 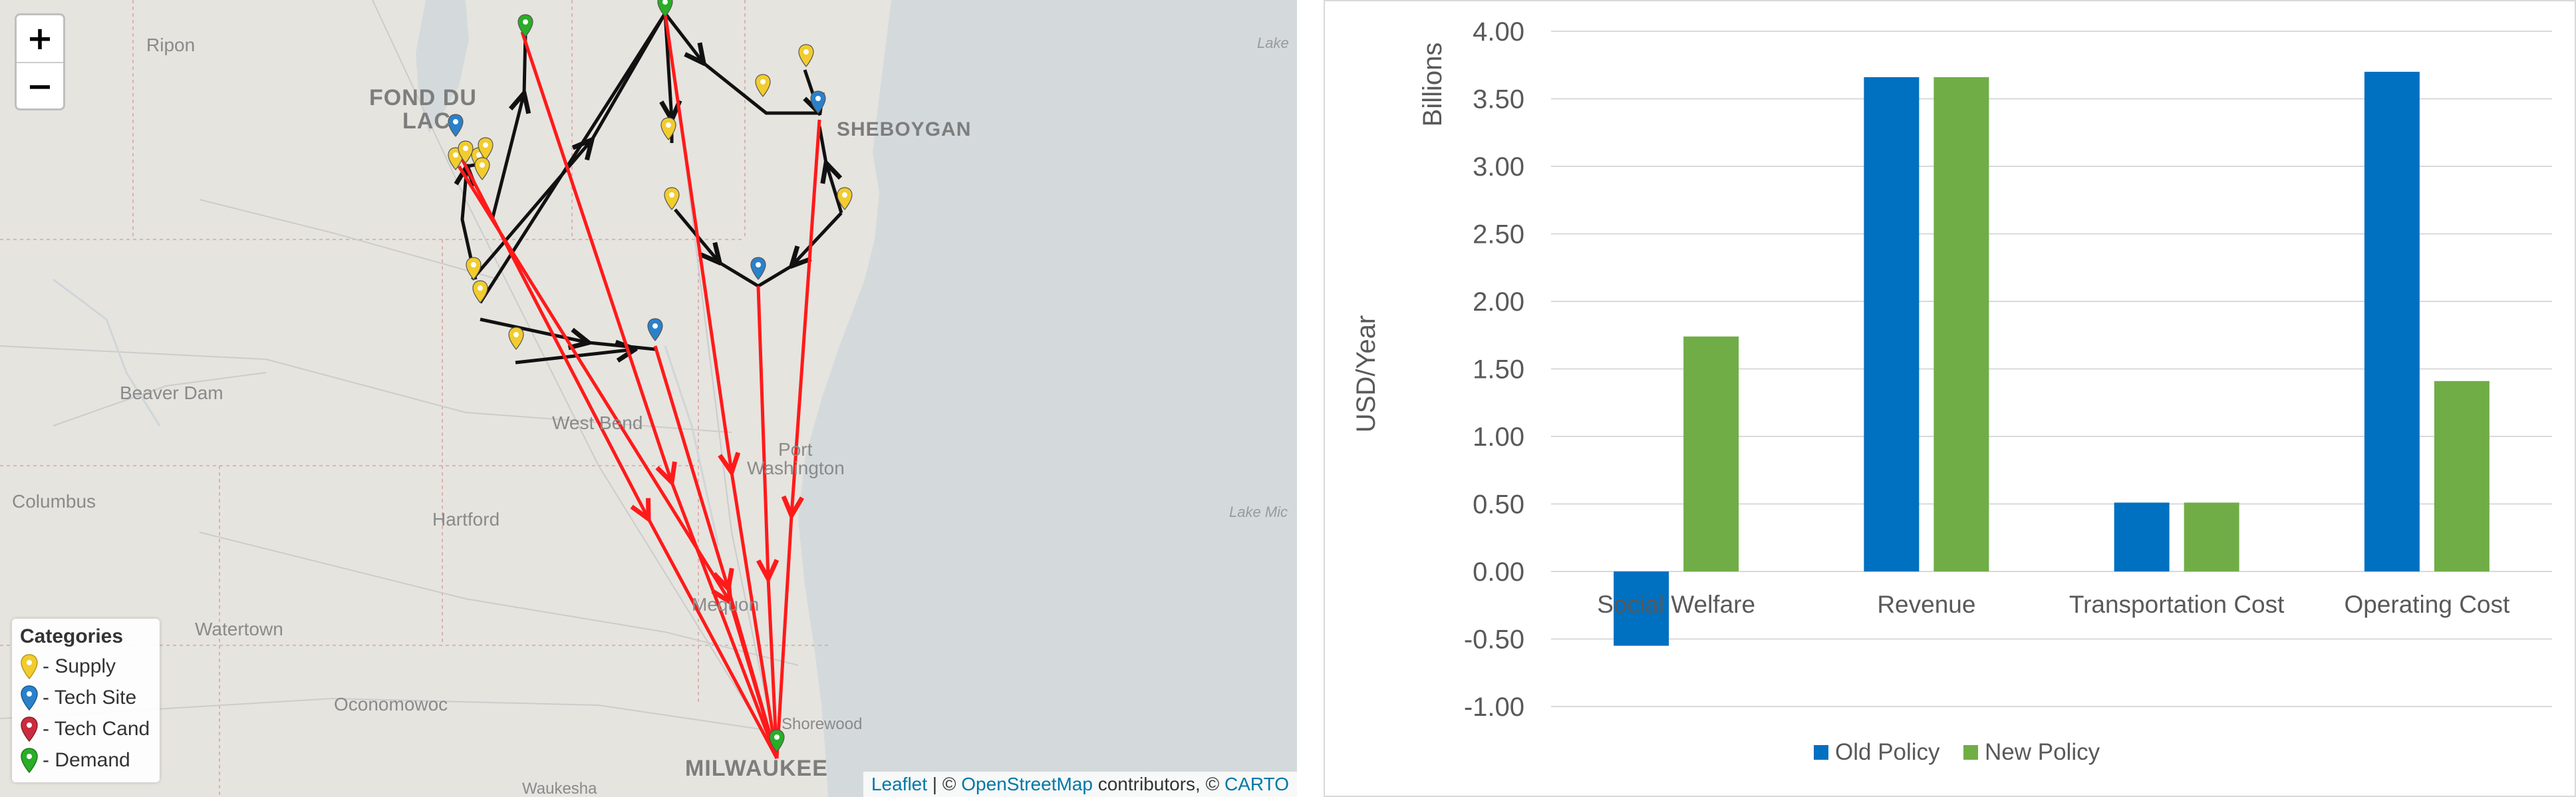 I want to click on place-label-beaver-dam: Beaver Dam, so click(x=171, y=393).